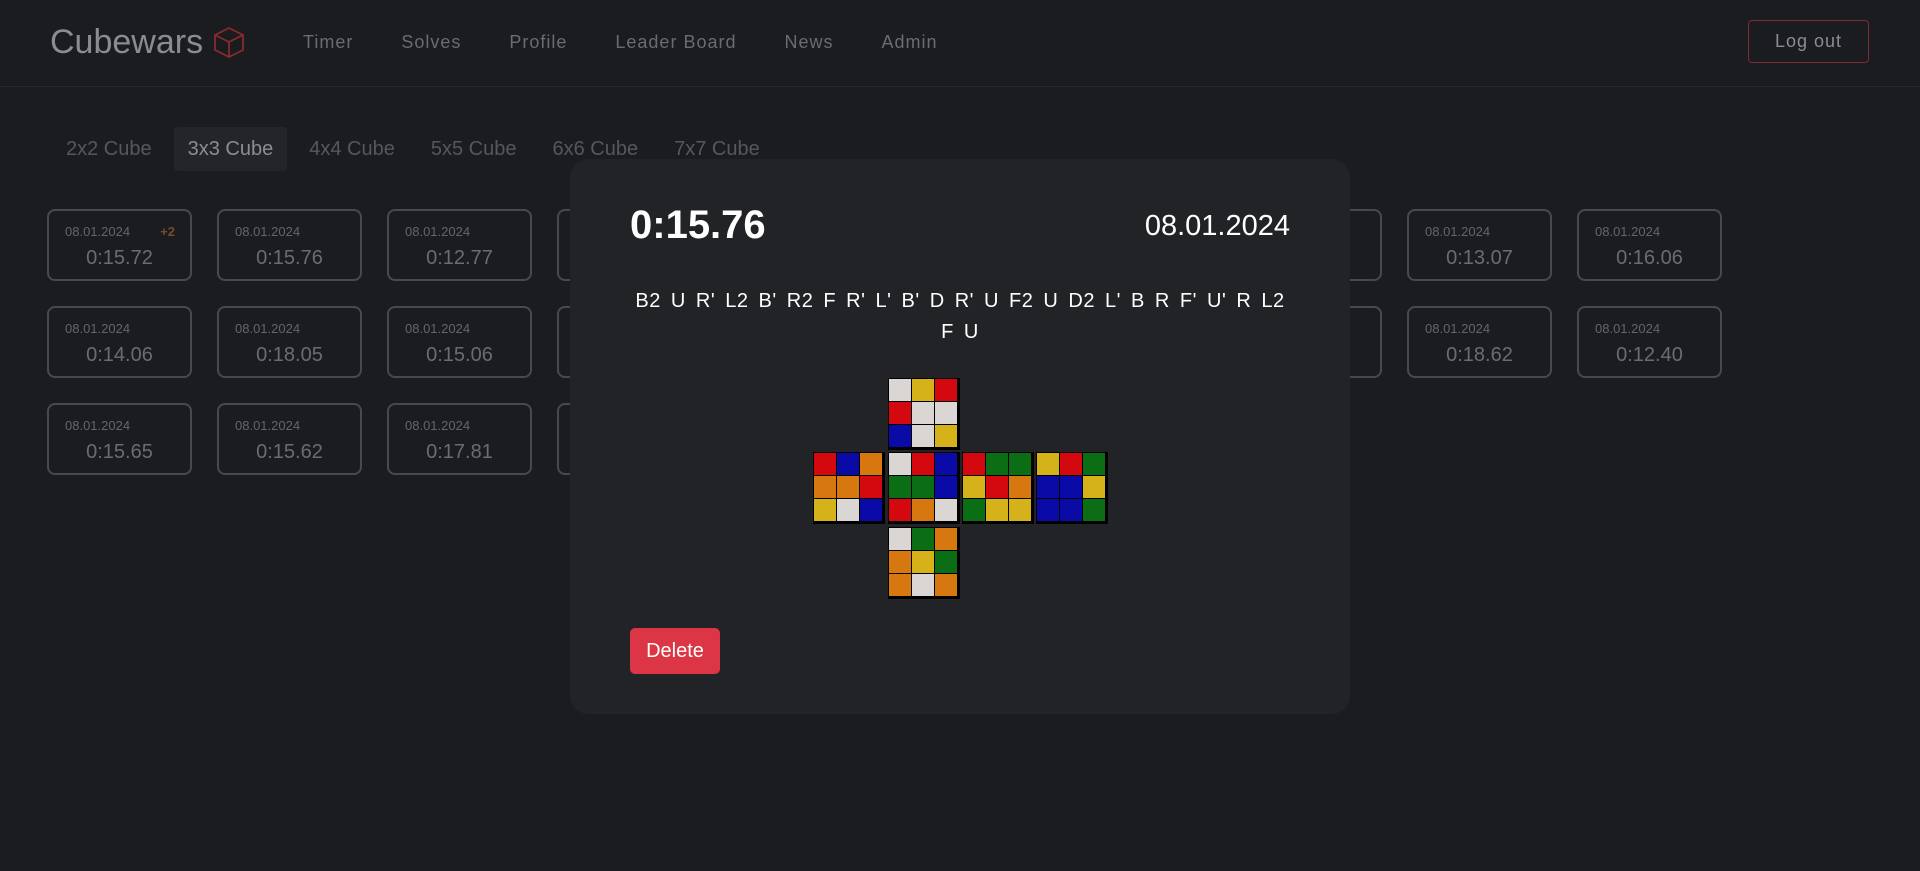 This screenshot has height=871, width=1920. What do you see at coordinates (1649, 245) in the screenshot?
I see `solve-card: 08.01.2024 0:16.06` at bounding box center [1649, 245].